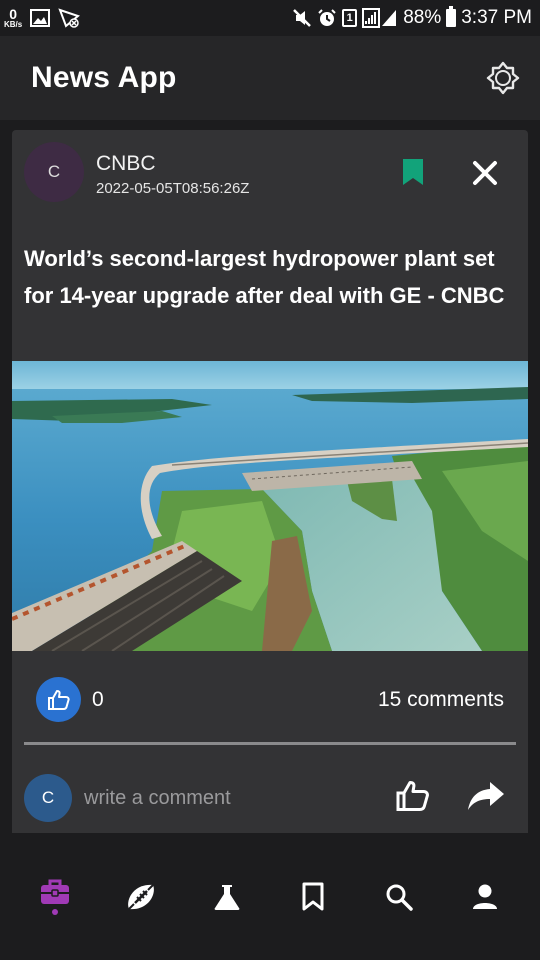 This screenshot has width=540, height=960. What do you see at coordinates (379, 18) in the screenshot?
I see `signal-icon` at bounding box center [379, 18].